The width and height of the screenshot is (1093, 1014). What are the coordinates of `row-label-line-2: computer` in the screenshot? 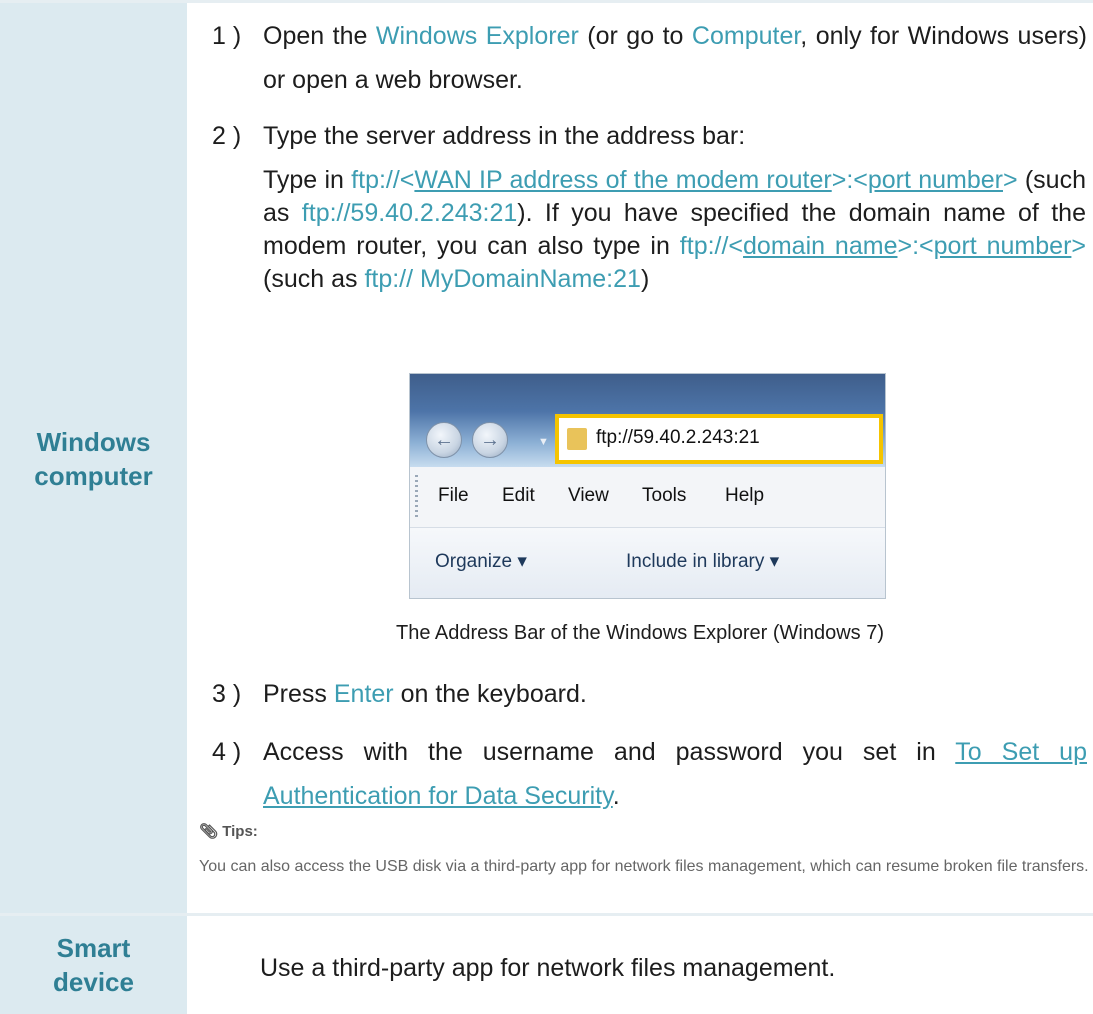 It's located at (93, 475).